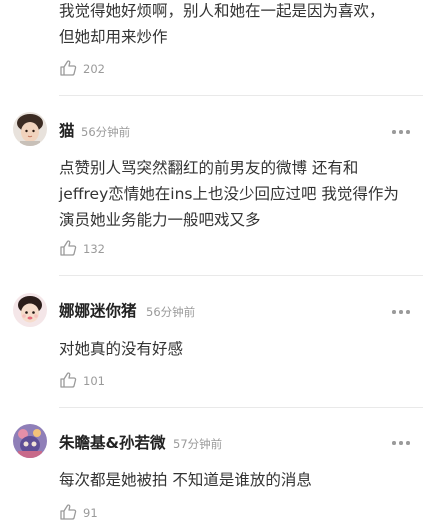  I want to click on username: 朱瞻基&孙若微, so click(112, 443).